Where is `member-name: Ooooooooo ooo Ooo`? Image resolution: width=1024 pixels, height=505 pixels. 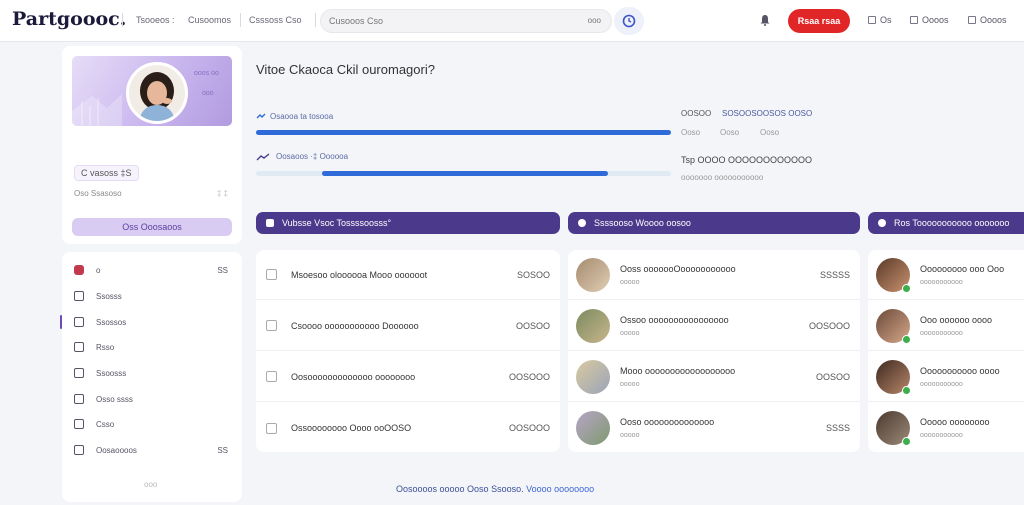
member-name: Ooooooooo ooo Ooo is located at coordinates (962, 268).